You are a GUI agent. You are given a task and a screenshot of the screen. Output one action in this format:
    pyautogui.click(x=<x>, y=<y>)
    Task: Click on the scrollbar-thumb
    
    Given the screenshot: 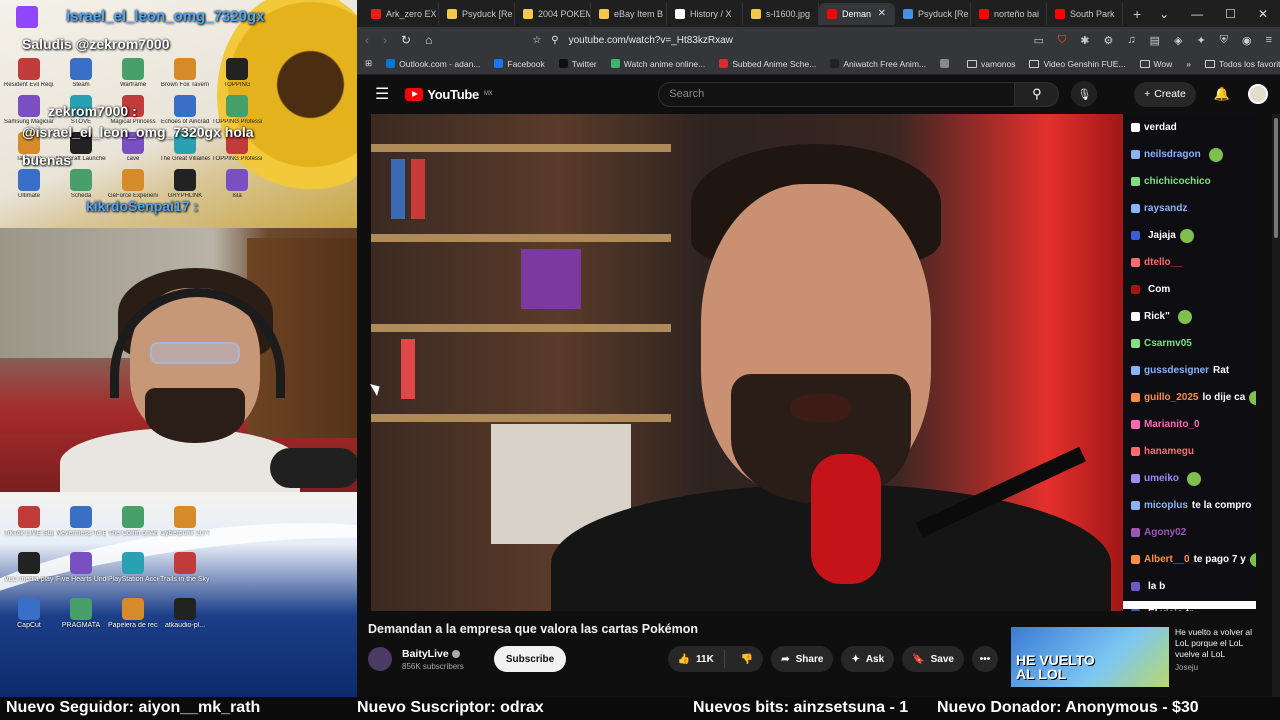 What is the action you would take?
    pyautogui.click(x=1276, y=178)
    